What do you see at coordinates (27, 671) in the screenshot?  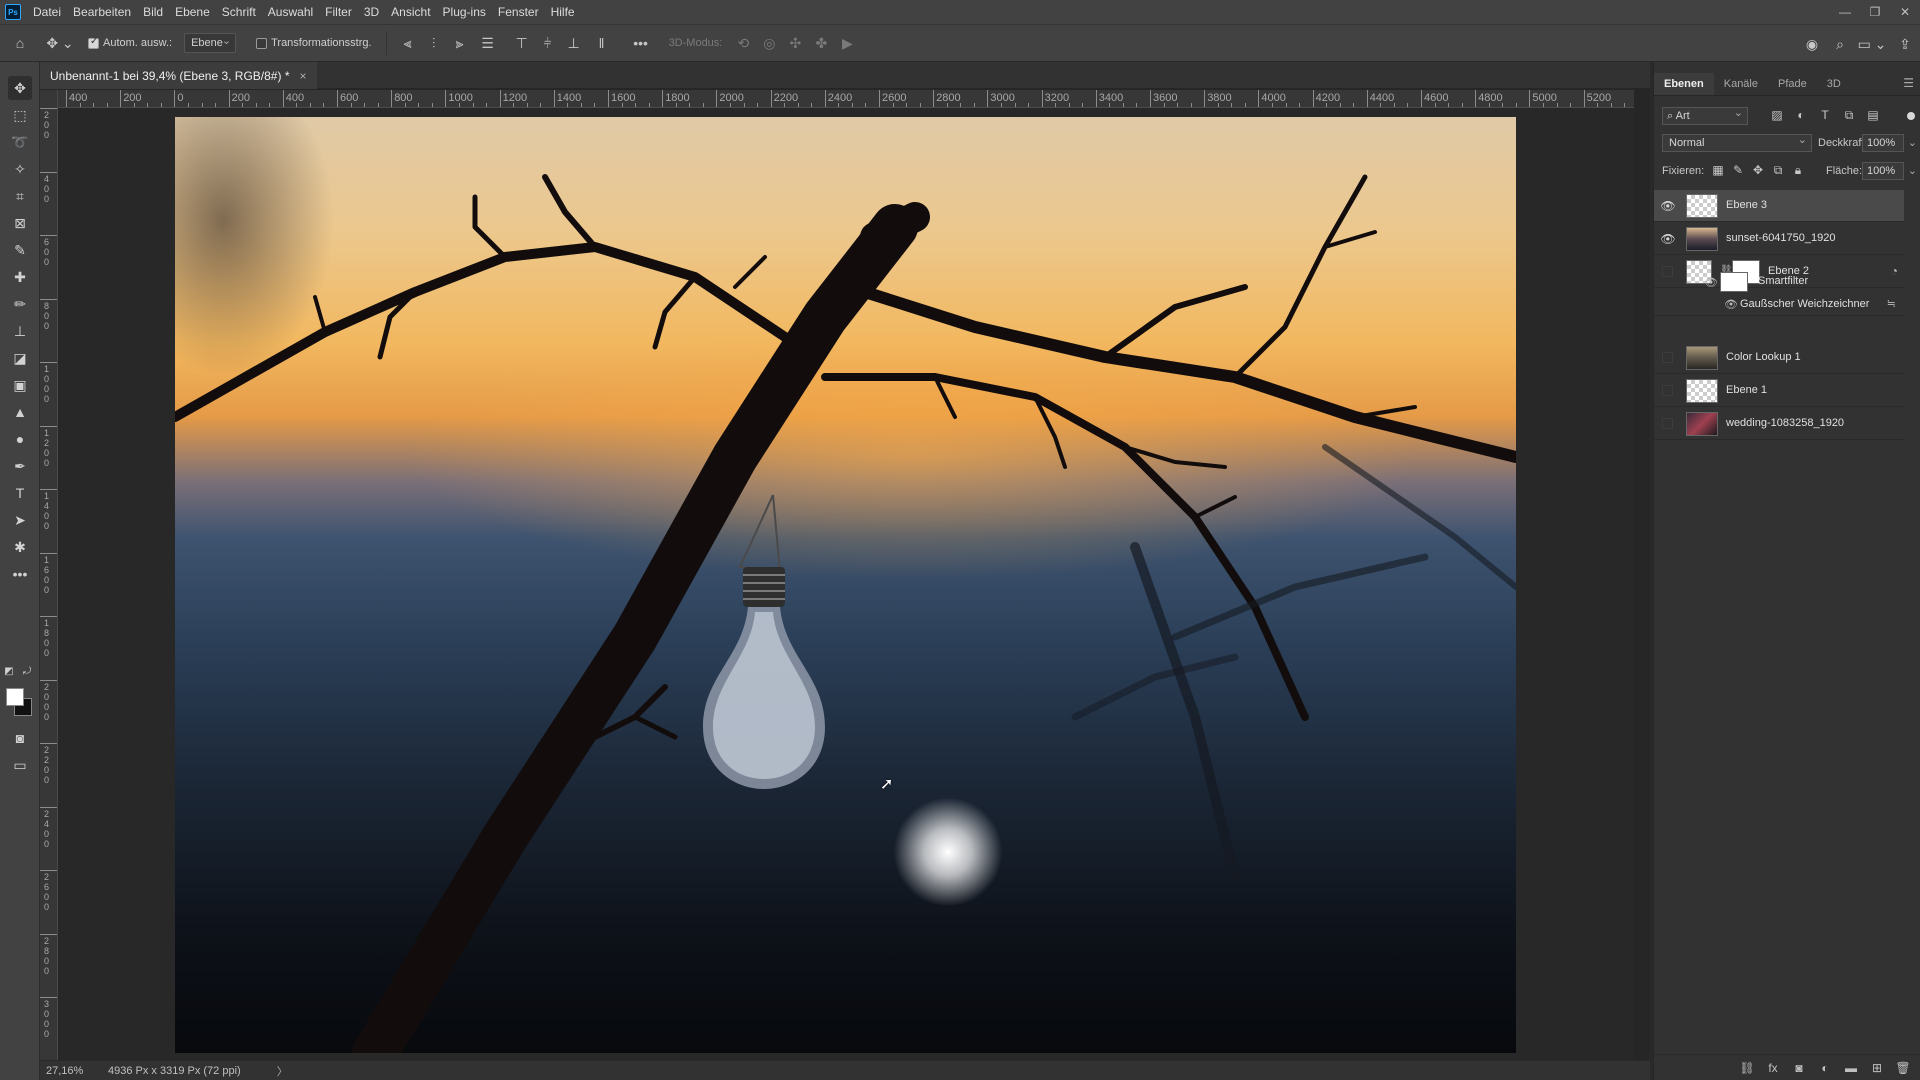 I see `swap-colors-icon: ⤾` at bounding box center [27, 671].